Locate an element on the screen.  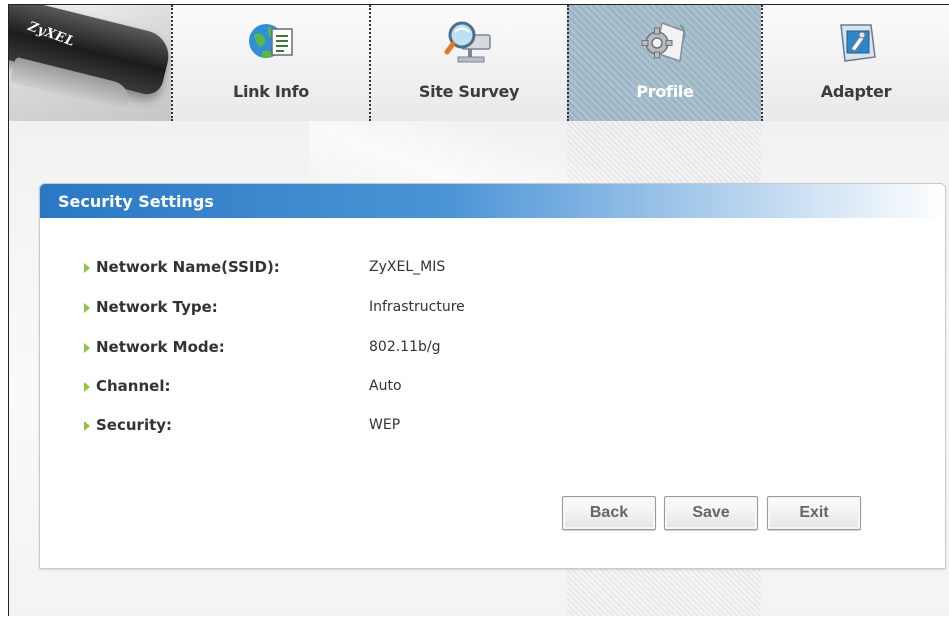
tab-label: Link Info is located at coordinates (271, 91).